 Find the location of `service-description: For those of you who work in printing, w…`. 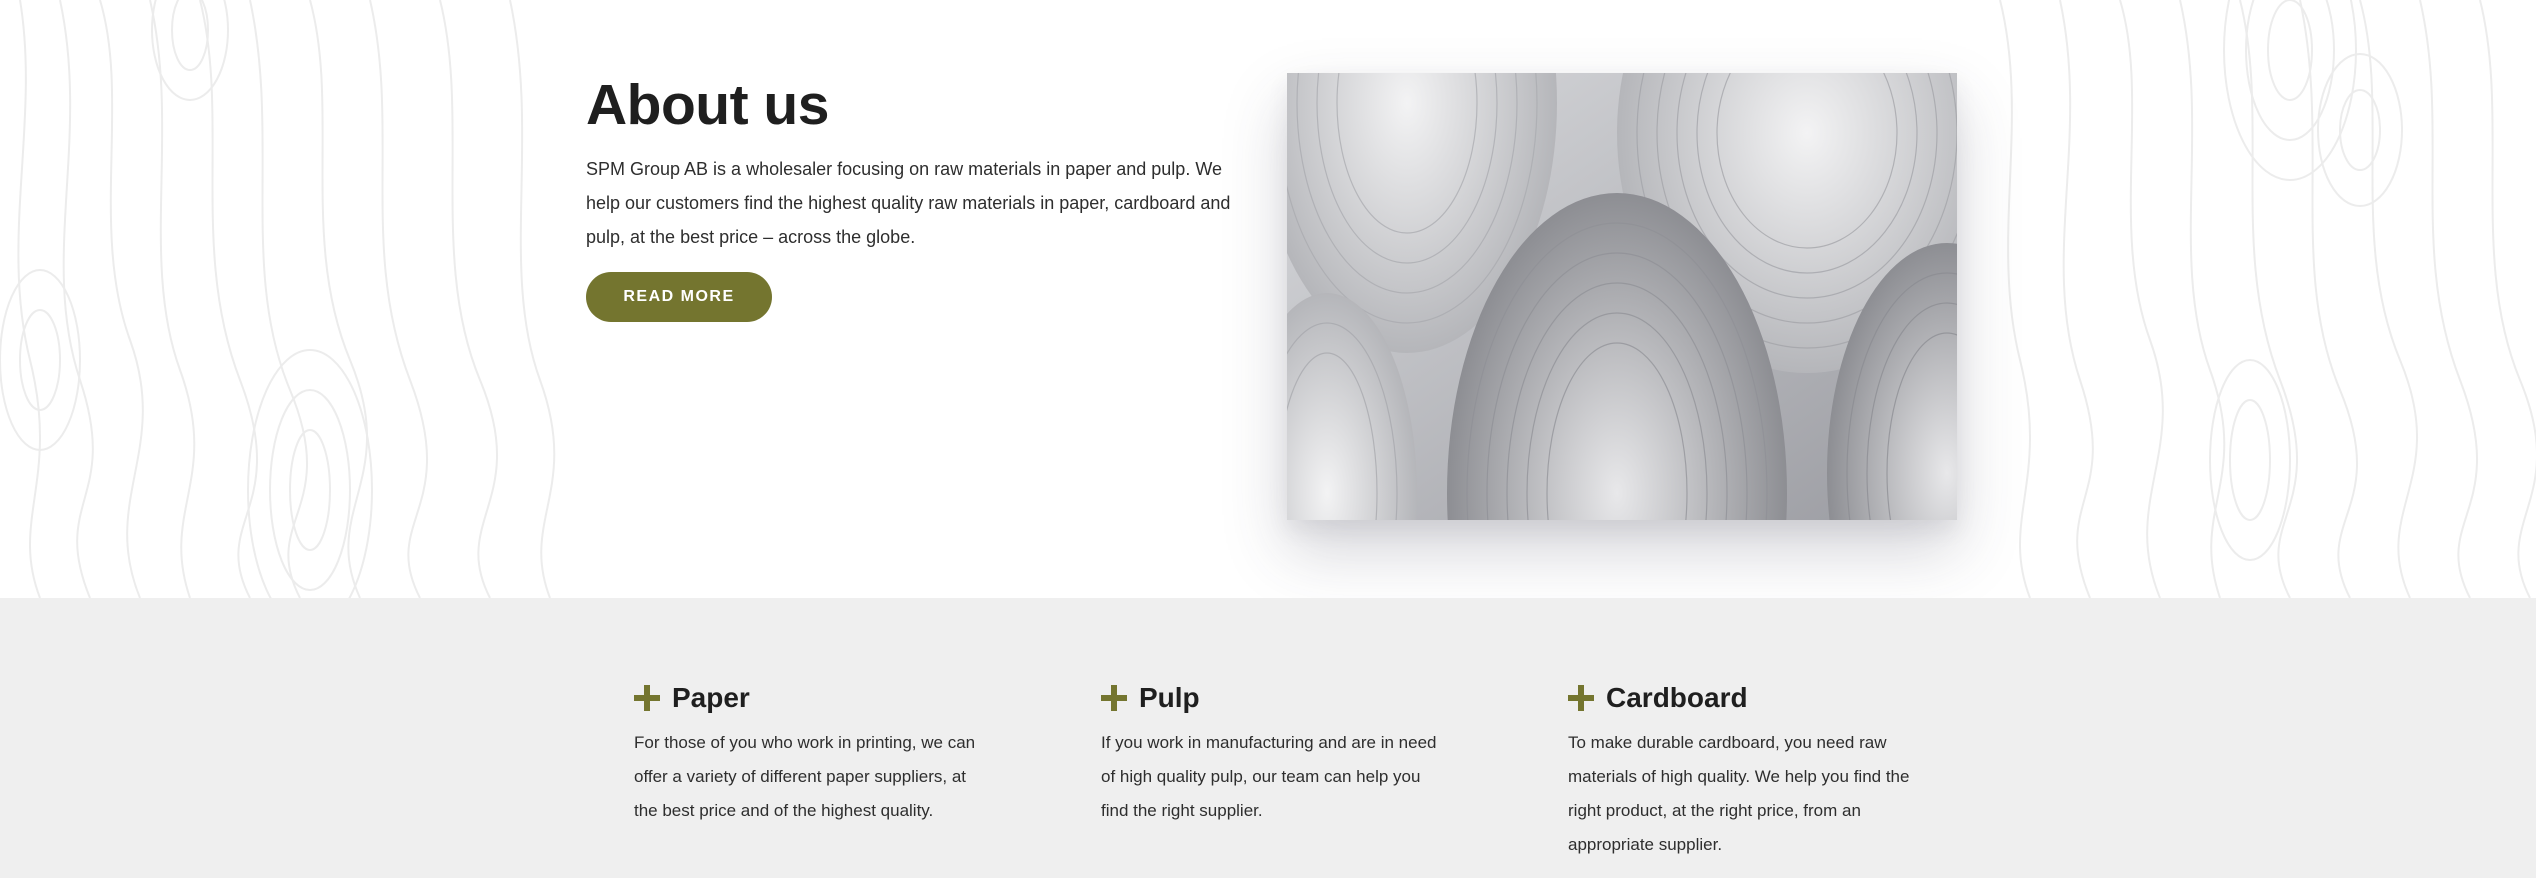

service-description: For those of you who work in printing, w… is located at coordinates (805, 776).